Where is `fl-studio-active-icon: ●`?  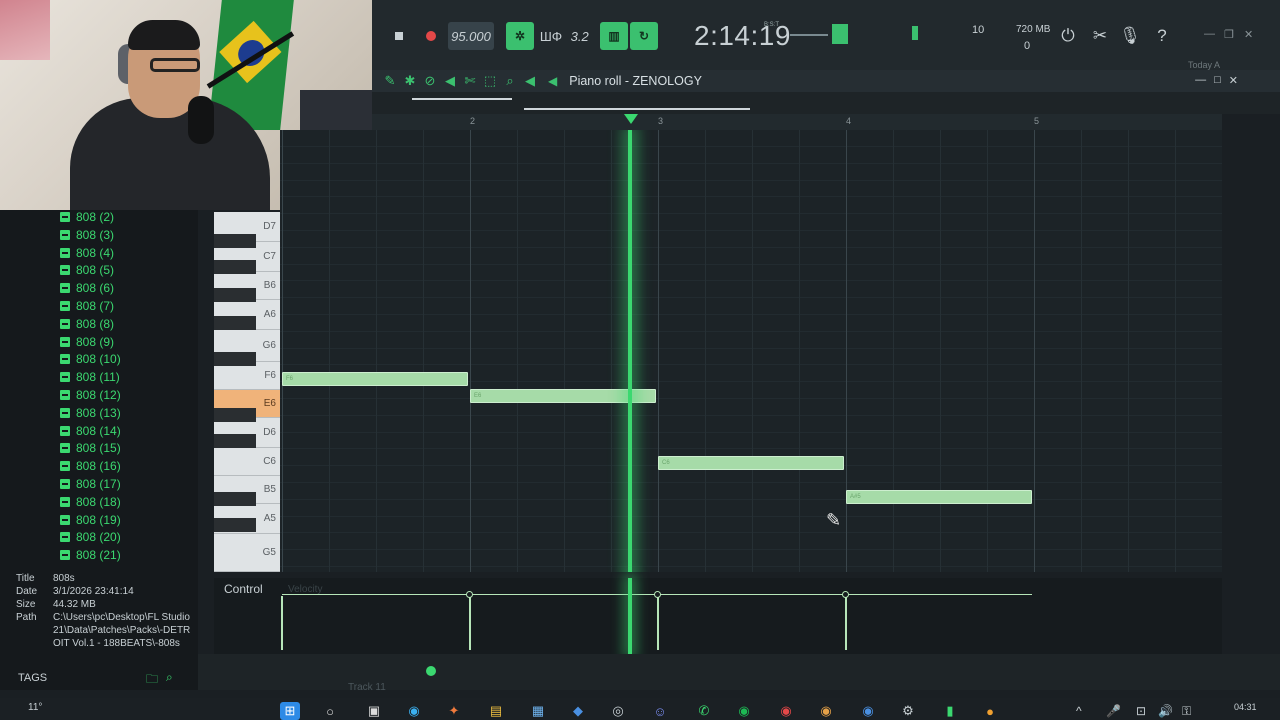
fl-studio-active-icon: ● is located at coordinates (990, 711).